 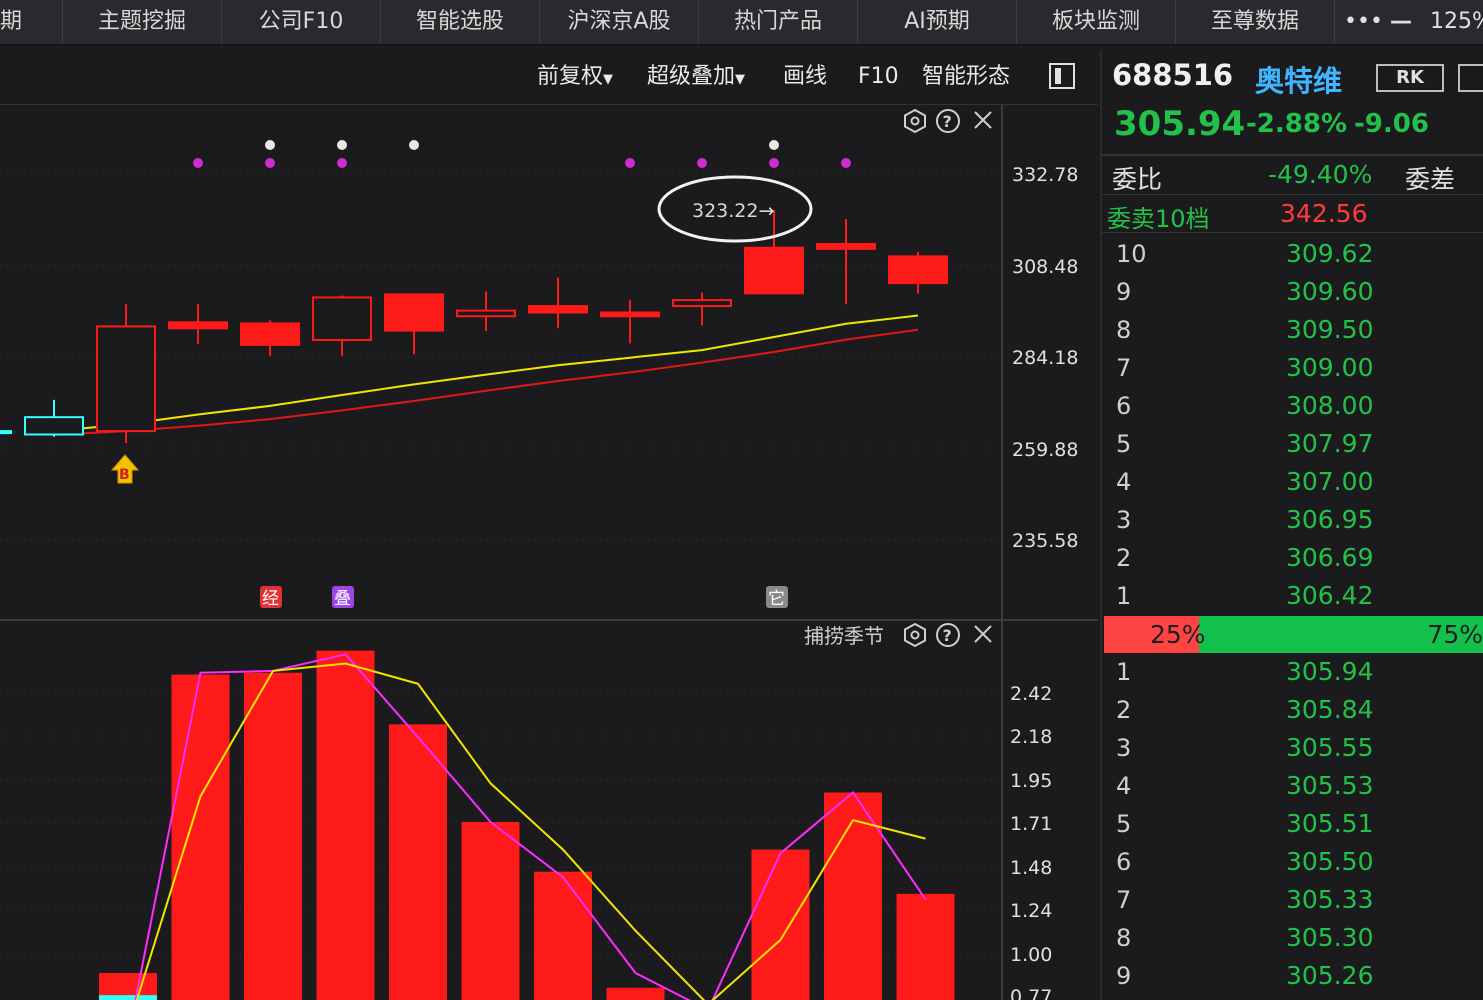 What do you see at coordinates (1330, 291) in the screenshot?
I see `ask-price: 309.60` at bounding box center [1330, 291].